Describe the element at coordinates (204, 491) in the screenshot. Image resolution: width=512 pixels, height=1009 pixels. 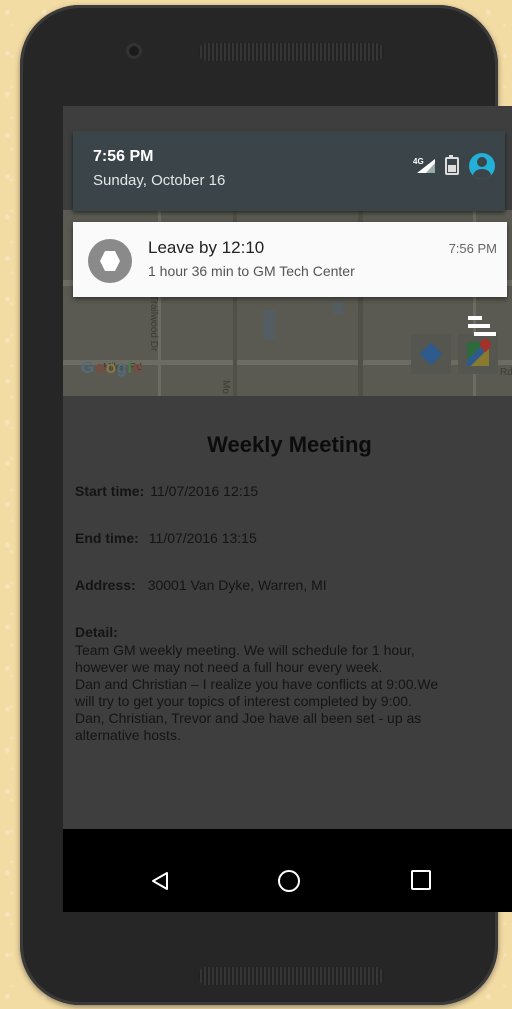
I see `start-time-value: 11/07/2016 12:15` at that location.